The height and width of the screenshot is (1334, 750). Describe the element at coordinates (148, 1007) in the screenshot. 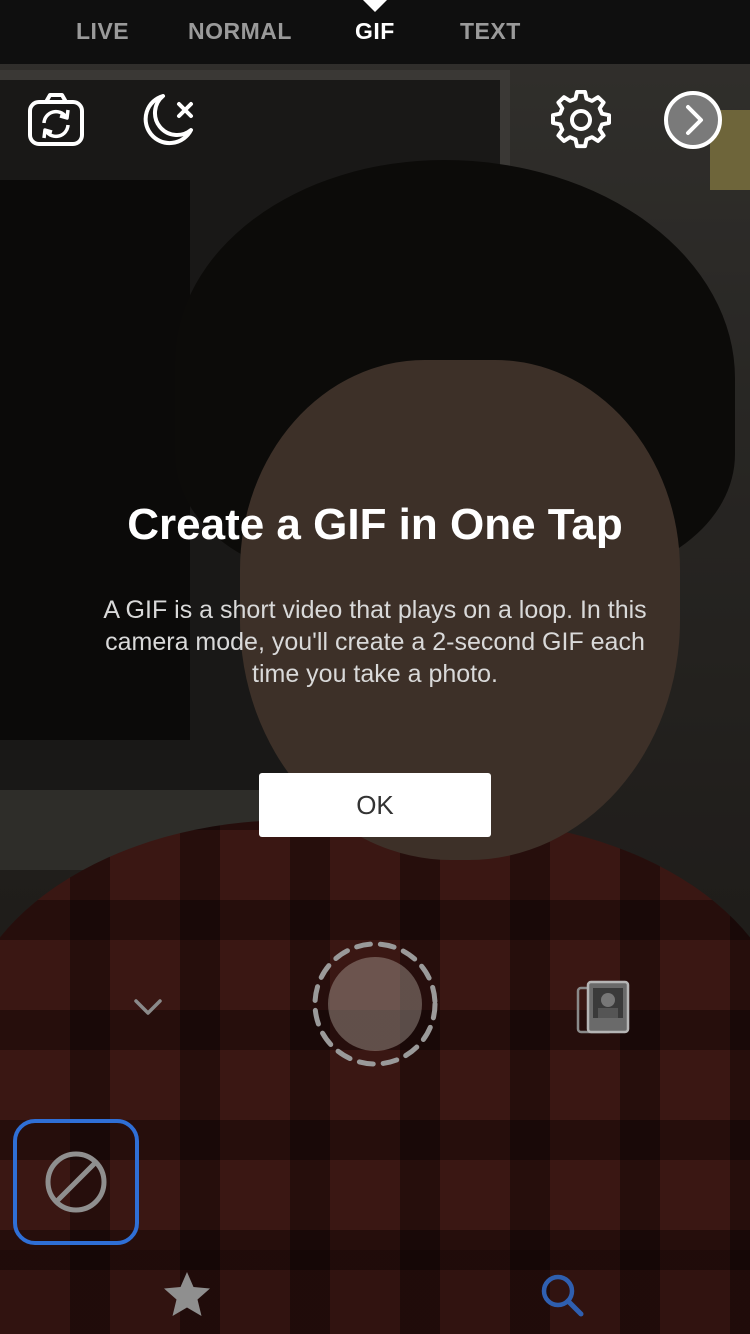

I see `chevron-down-icon` at that location.